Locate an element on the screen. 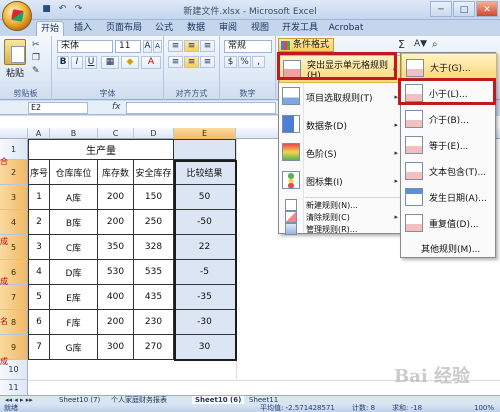 The width and height of the screenshot is (500, 412). menu-item-icon-sets: 图标集(I) ▸ is located at coordinates (340, 181).